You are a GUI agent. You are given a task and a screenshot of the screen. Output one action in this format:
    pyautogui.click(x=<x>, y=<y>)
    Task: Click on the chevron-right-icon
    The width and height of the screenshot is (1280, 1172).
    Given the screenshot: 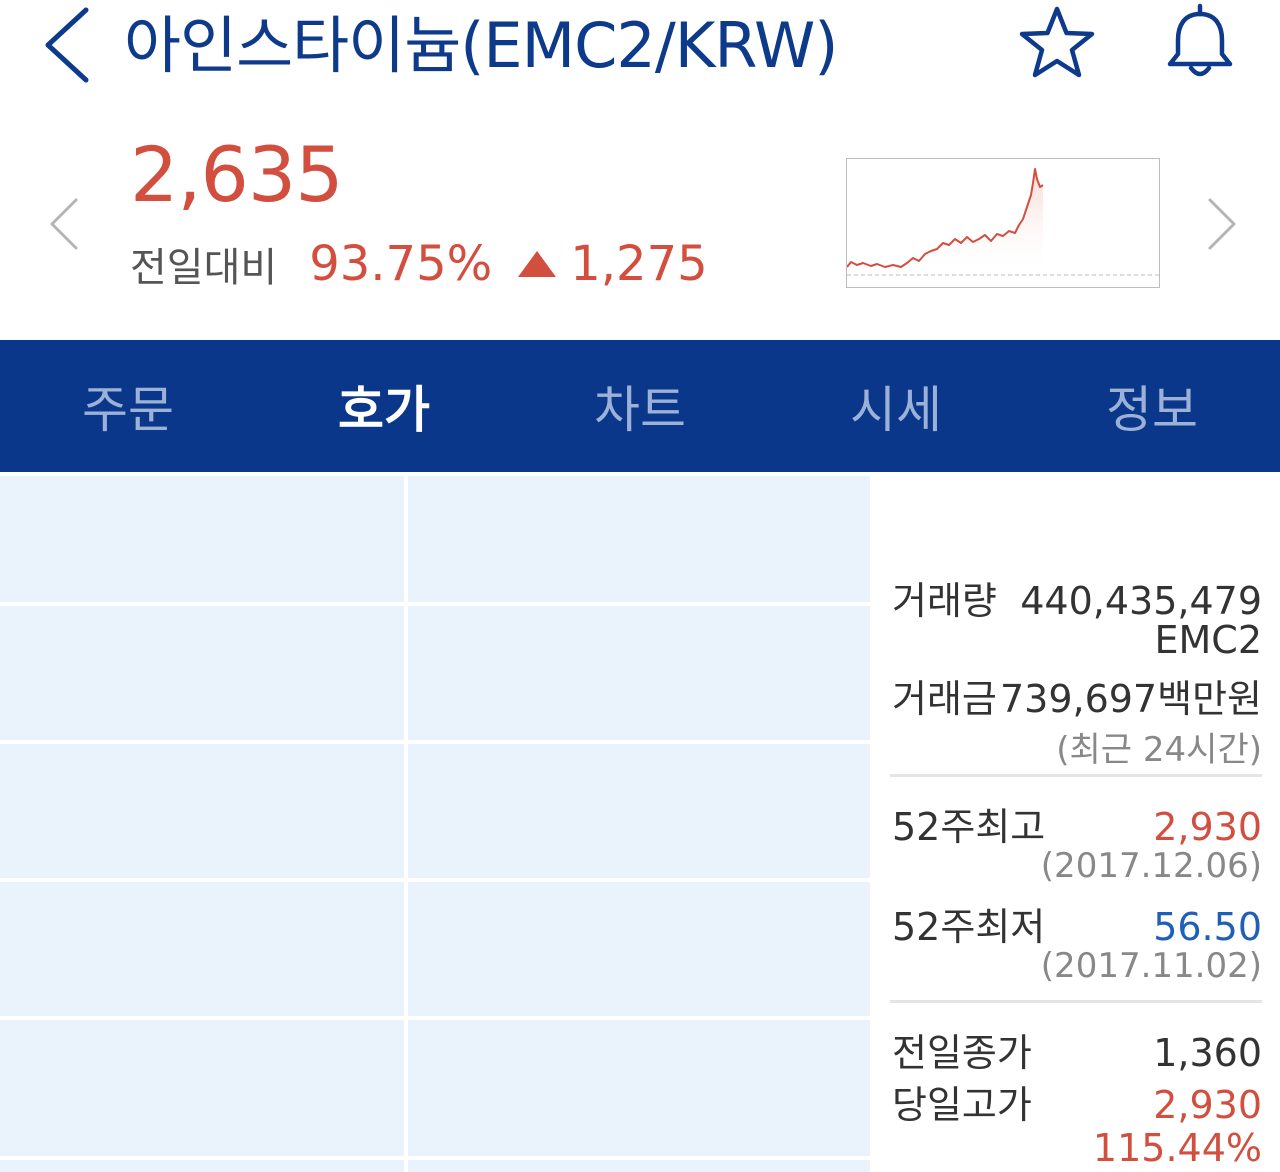 What is the action you would take?
    pyautogui.click(x=1222, y=224)
    